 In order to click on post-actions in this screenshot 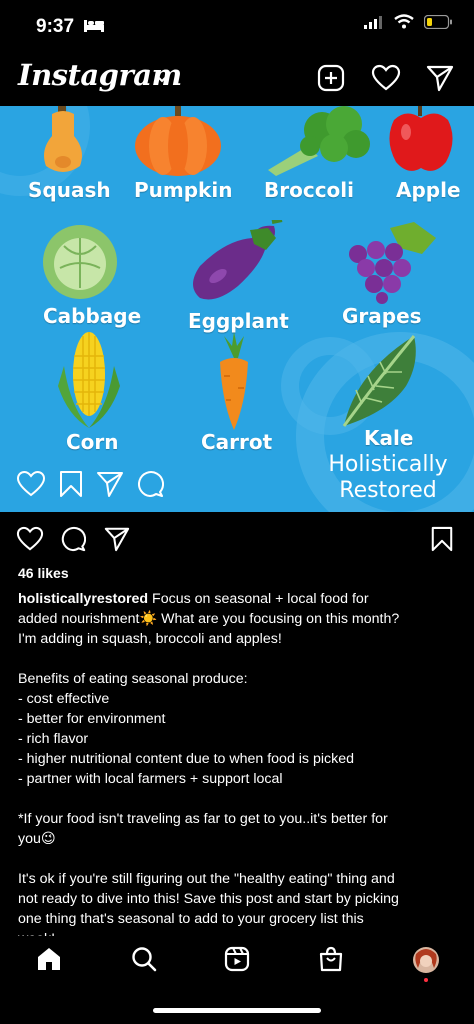, I will do `click(237, 540)`.